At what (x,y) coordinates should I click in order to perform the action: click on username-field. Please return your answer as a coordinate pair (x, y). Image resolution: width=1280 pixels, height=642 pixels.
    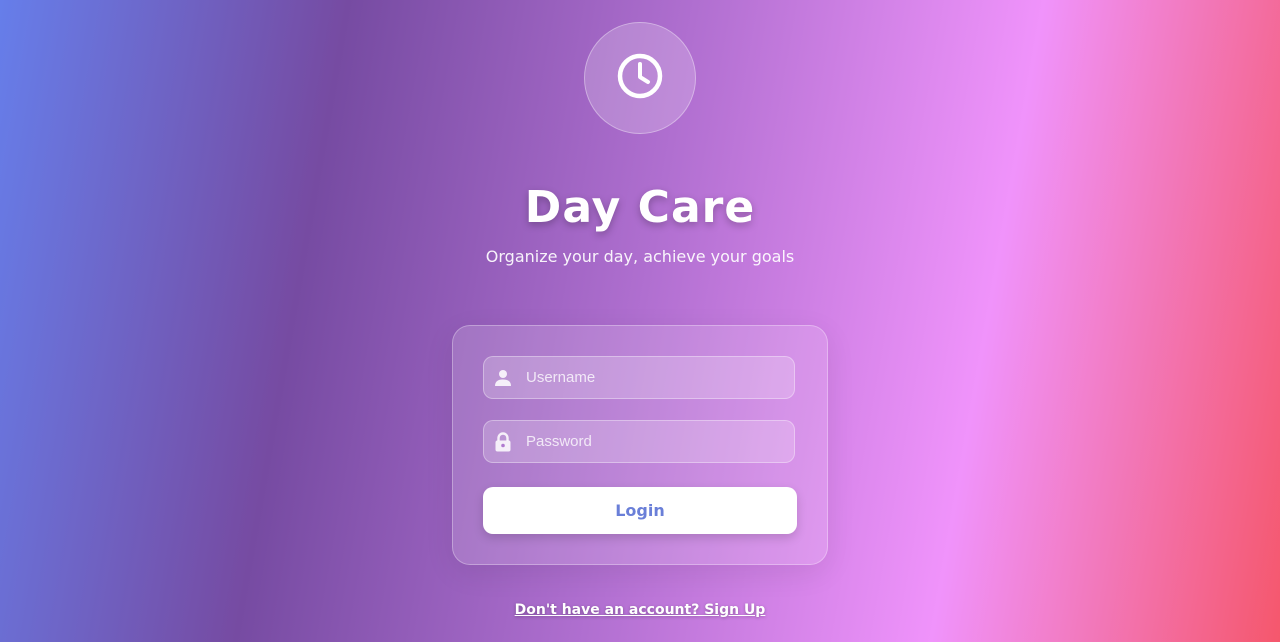
    Looking at the image, I should click on (639, 377).